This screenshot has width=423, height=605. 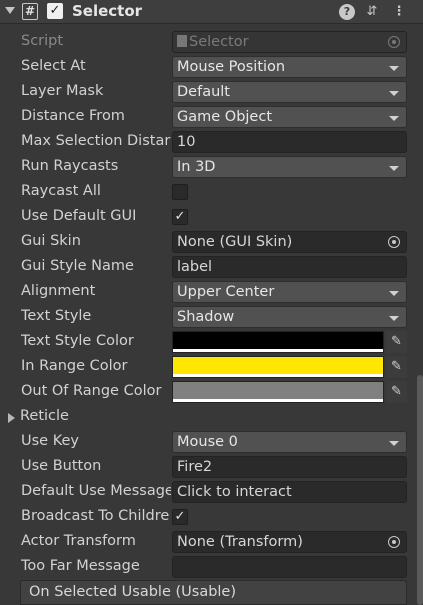 I want to click on use-default-gui-checkbox: ✓, so click(x=180, y=217).